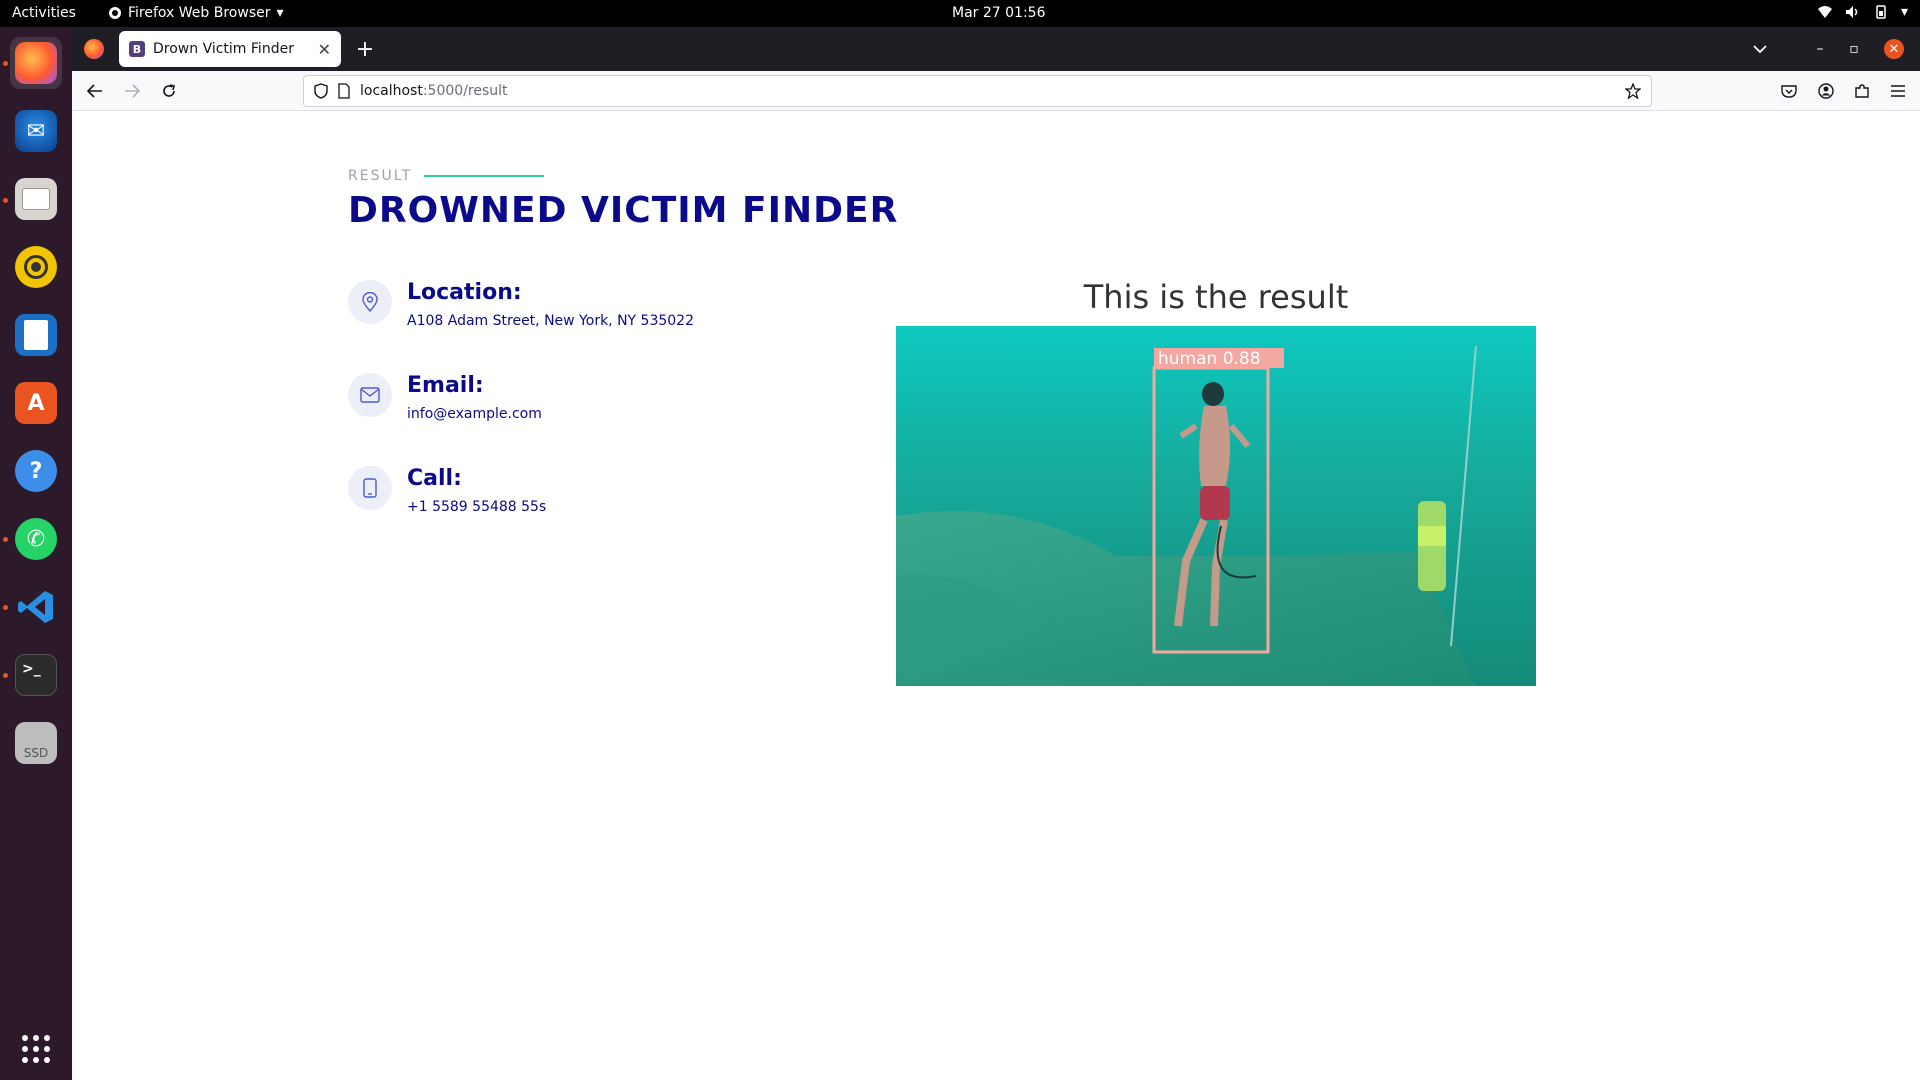 The height and width of the screenshot is (1080, 1920). I want to click on thunderbird-icon: ✉, so click(36, 131).